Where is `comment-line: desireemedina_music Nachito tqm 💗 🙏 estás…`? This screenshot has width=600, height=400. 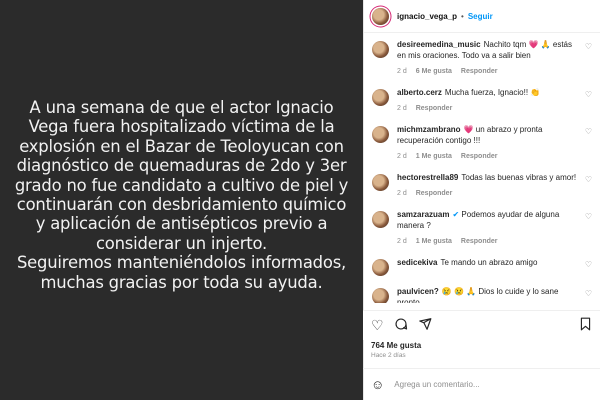 comment-line: desireemedina_music Nachito tqm 💗 🙏 estás… is located at coordinates (489, 50).